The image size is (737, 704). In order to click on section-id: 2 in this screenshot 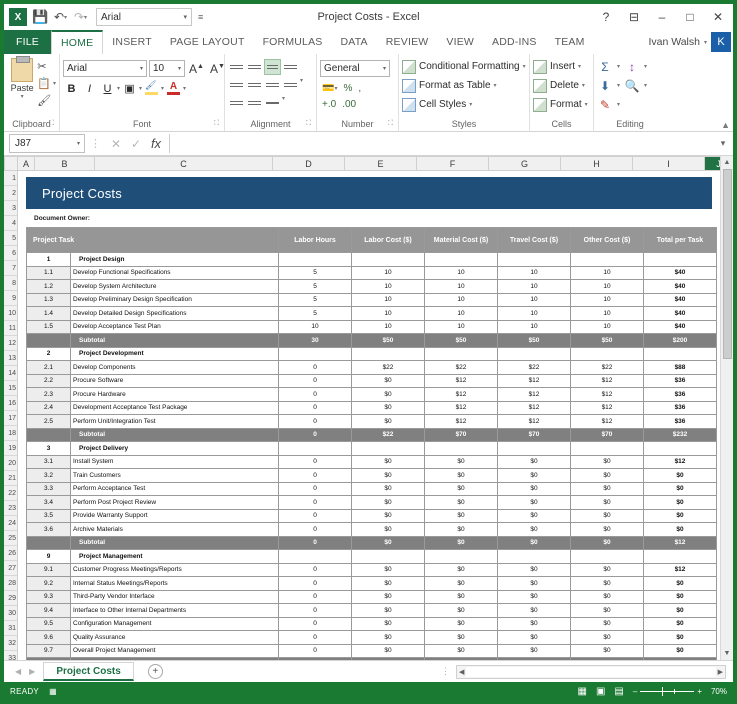, I will do `click(48, 353)`.